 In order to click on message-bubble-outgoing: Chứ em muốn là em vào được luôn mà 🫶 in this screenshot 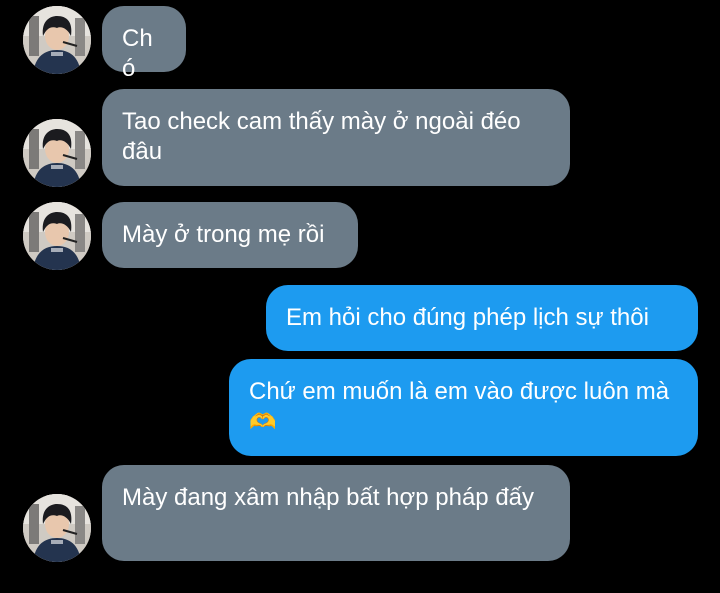, I will do `click(463, 407)`.